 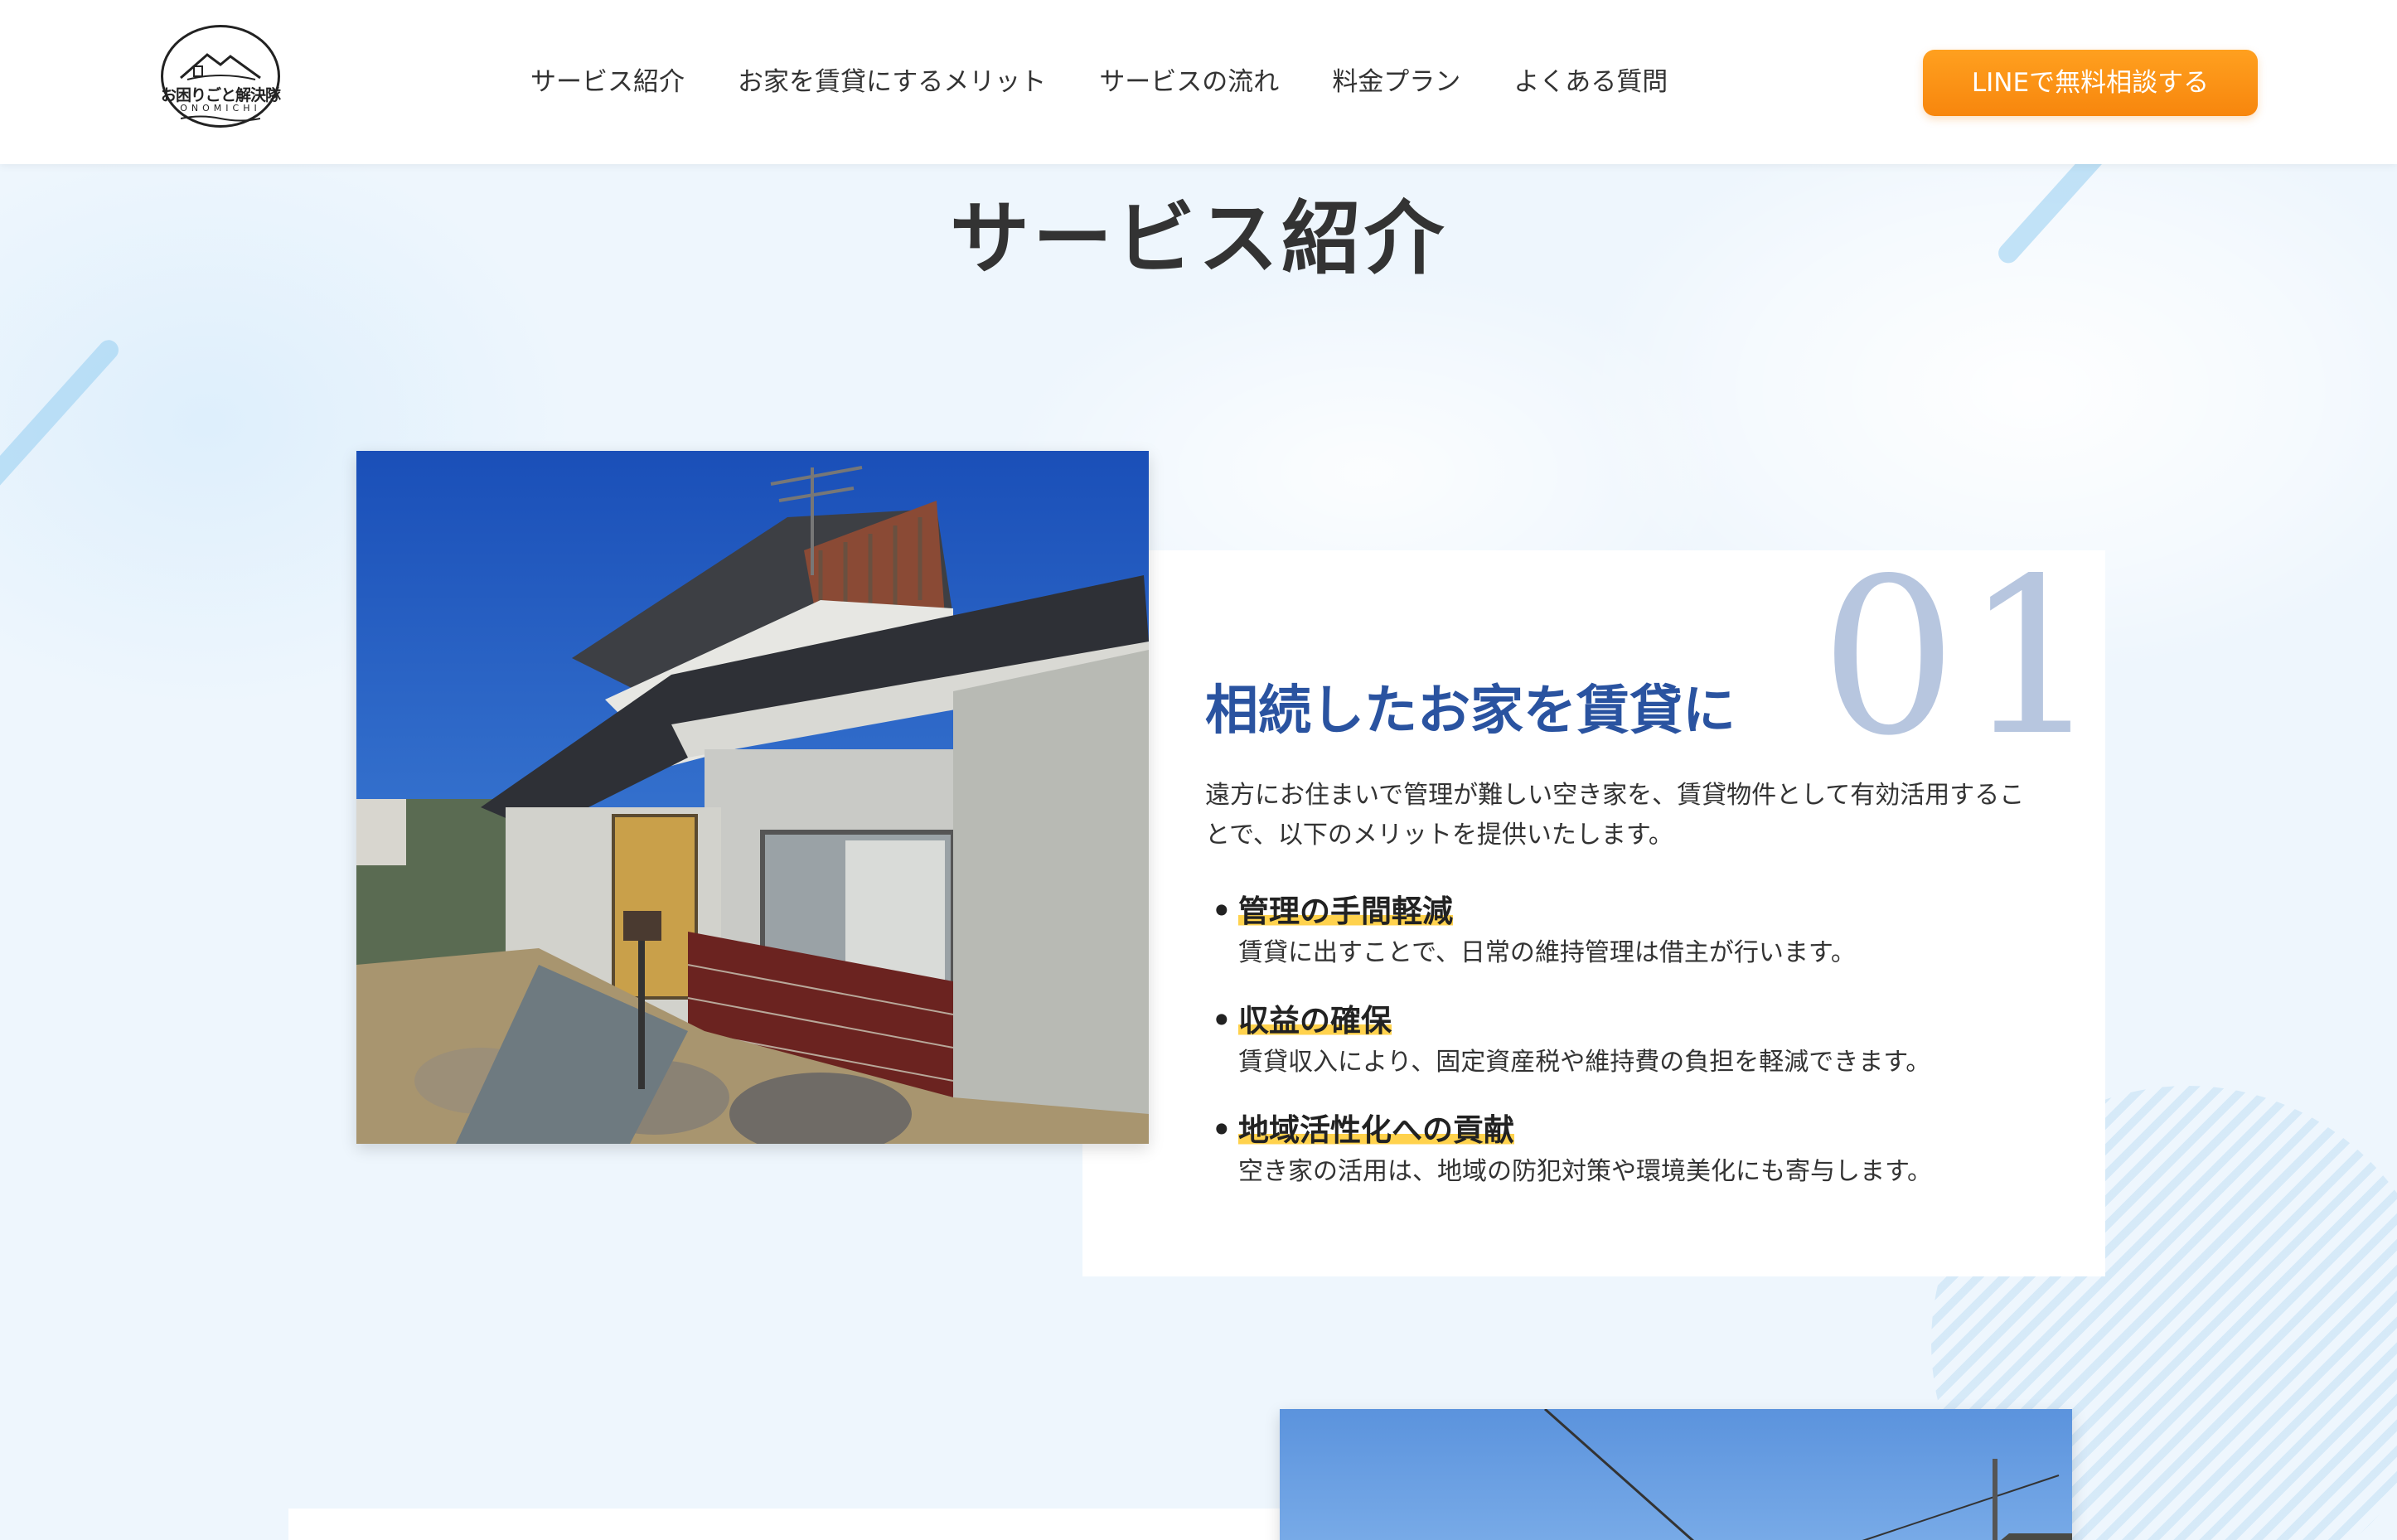 What do you see at coordinates (1591, 82) in the screenshot?
I see `nav-item-faq: よくある質問` at bounding box center [1591, 82].